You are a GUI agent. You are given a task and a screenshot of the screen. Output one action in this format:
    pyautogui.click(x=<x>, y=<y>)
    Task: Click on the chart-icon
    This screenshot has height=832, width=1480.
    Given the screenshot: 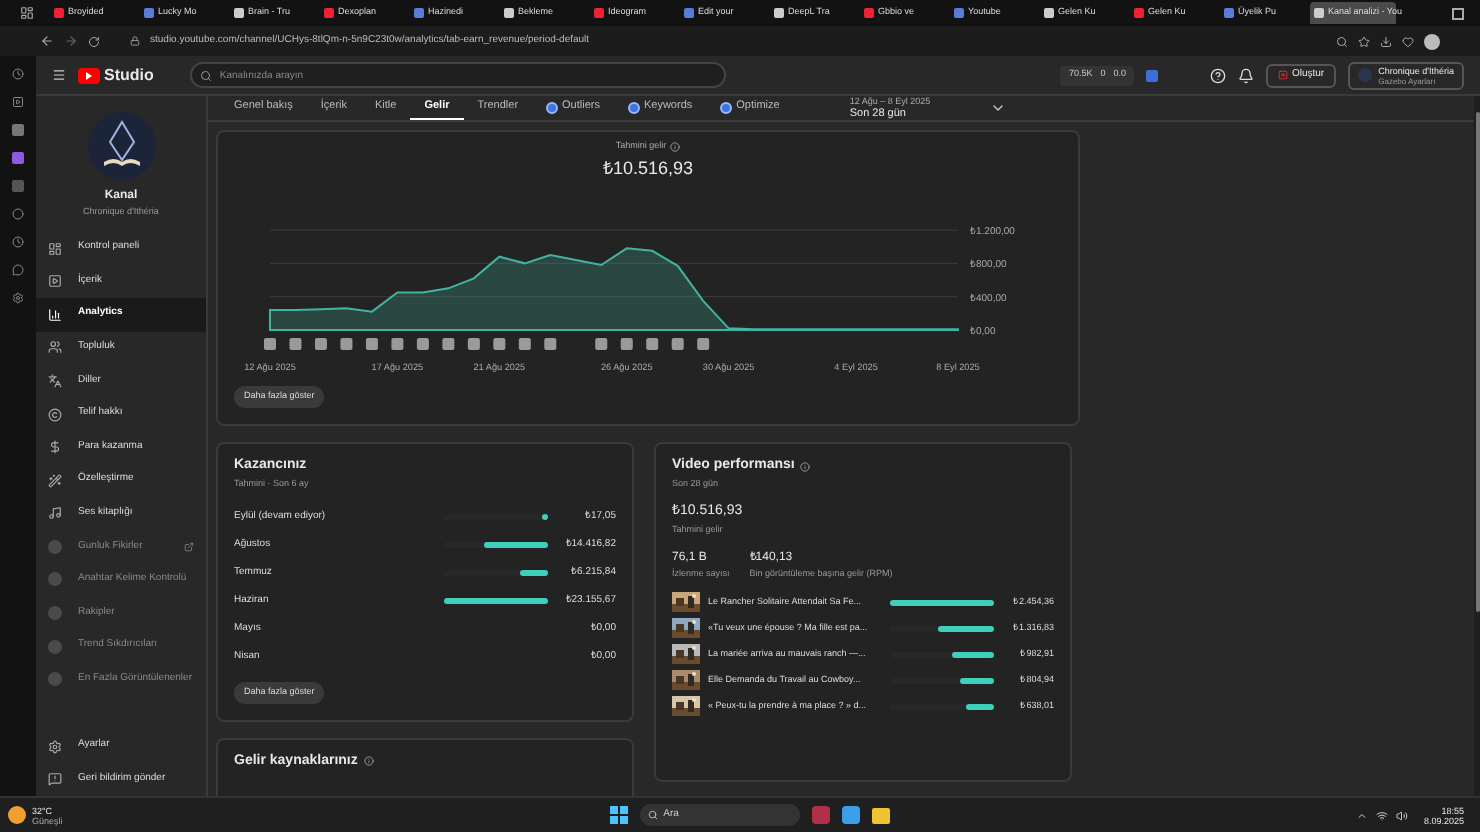 What is the action you would take?
    pyautogui.click(x=55, y=314)
    